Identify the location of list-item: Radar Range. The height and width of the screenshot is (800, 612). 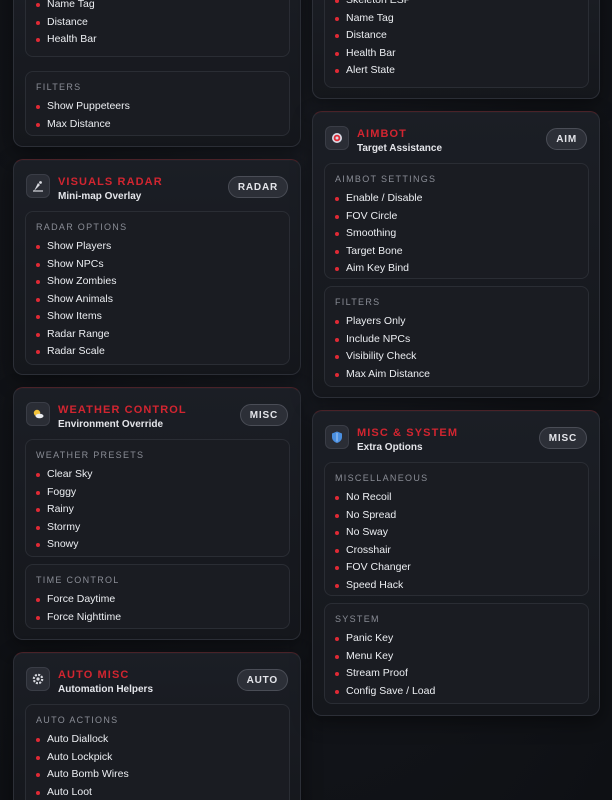
(76, 335).